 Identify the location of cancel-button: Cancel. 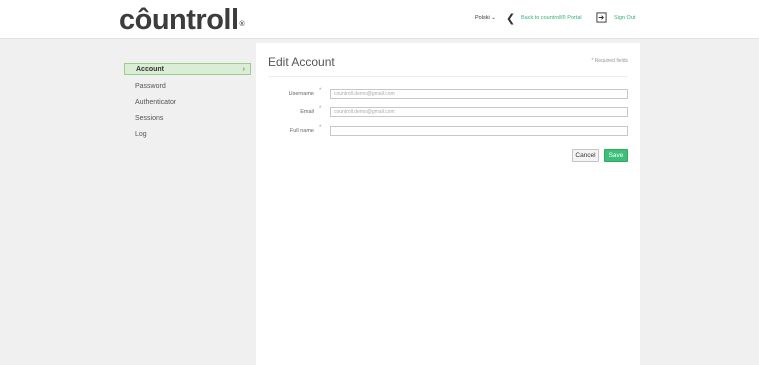
(585, 155).